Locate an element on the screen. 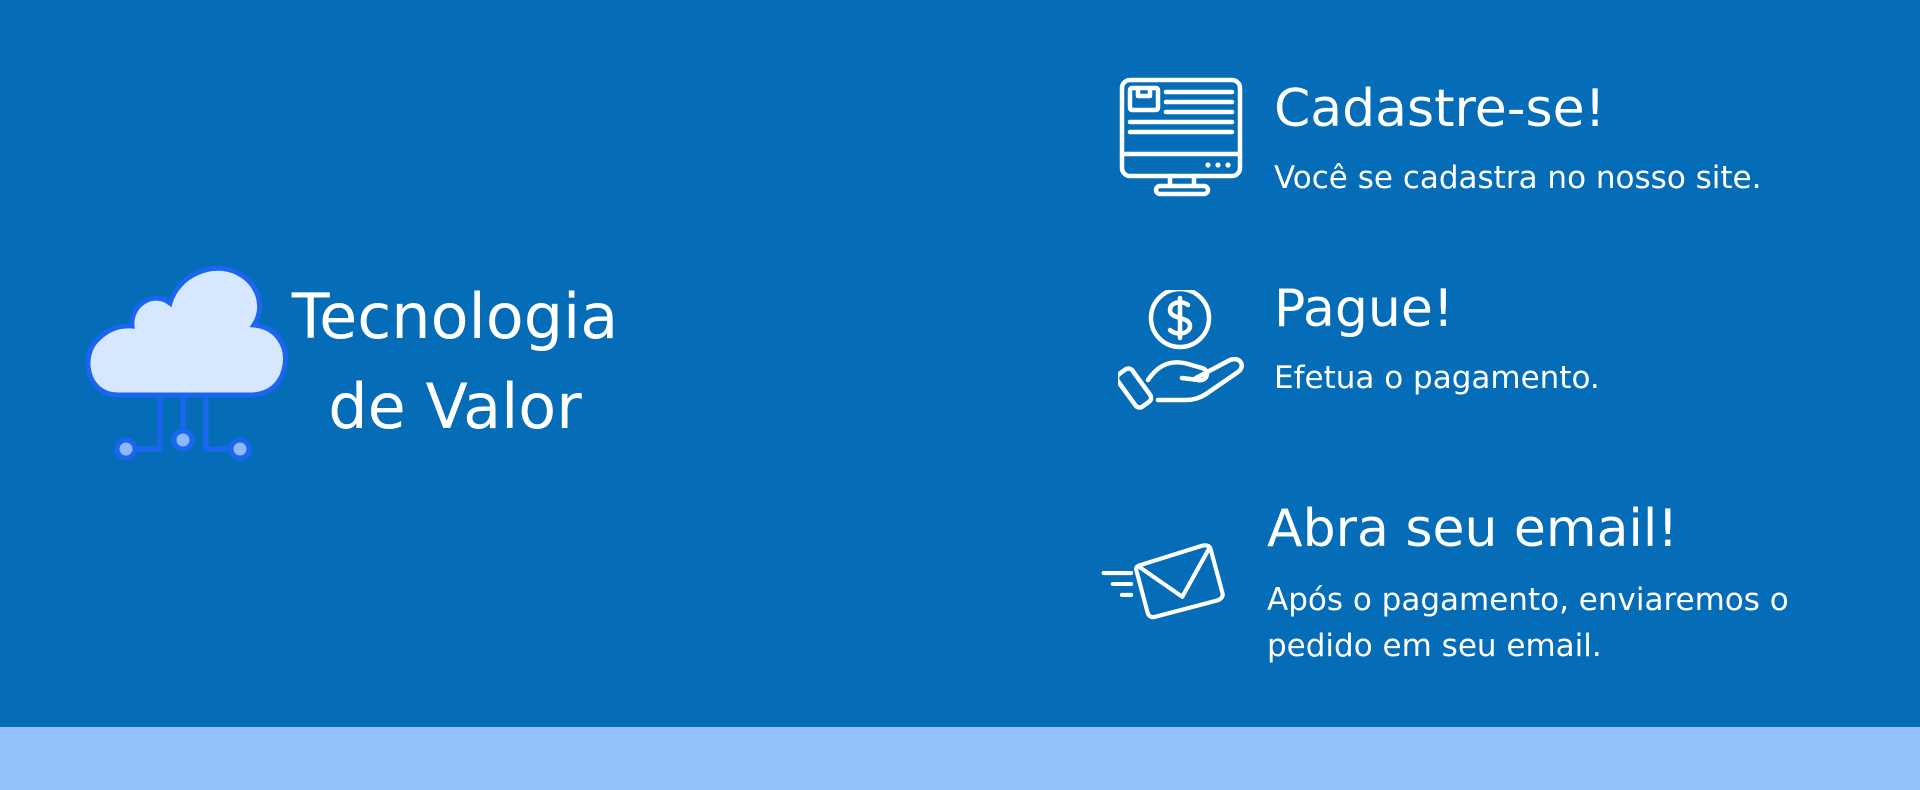 Image resolution: width=1920 pixels, height=790 pixels. brand-name-line1: Tecnologia is located at coordinates (455, 316).